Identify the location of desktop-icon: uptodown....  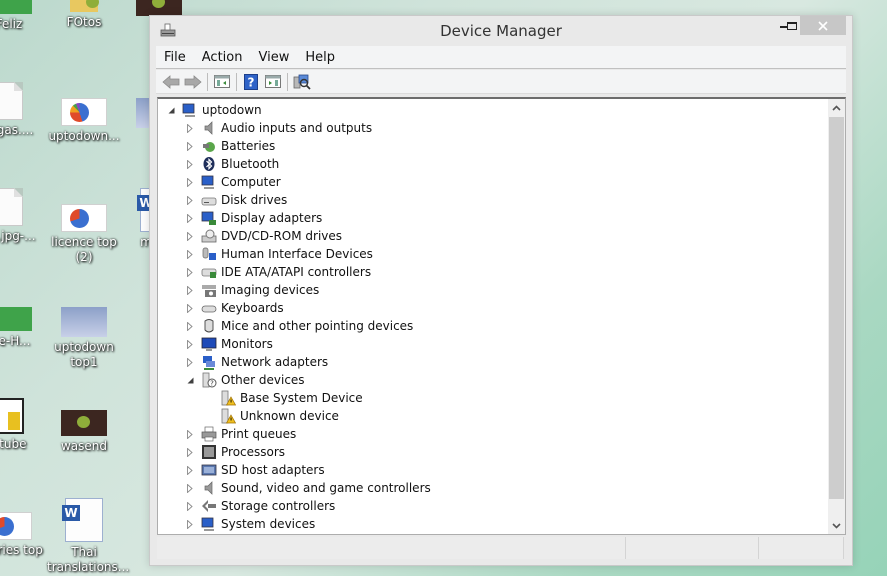
(84, 121).